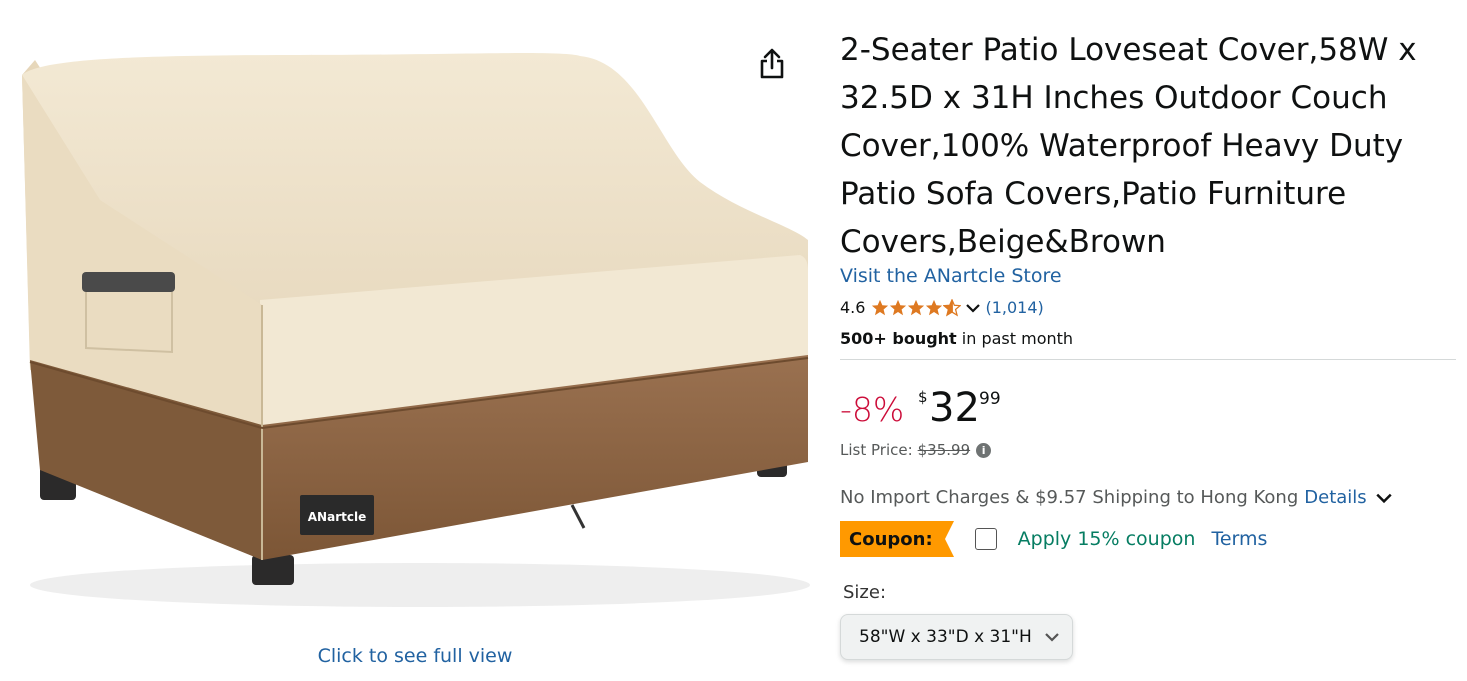  Describe the element at coordinates (415, 656) in the screenshot. I see `see-full-view-link: Click to see full view` at that location.